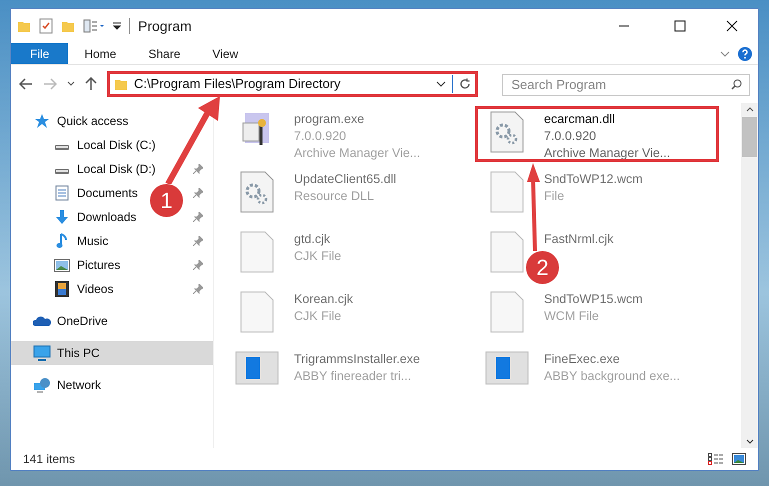 The height and width of the screenshot is (486, 769). I want to click on file-name: program.exe, so click(357, 119).